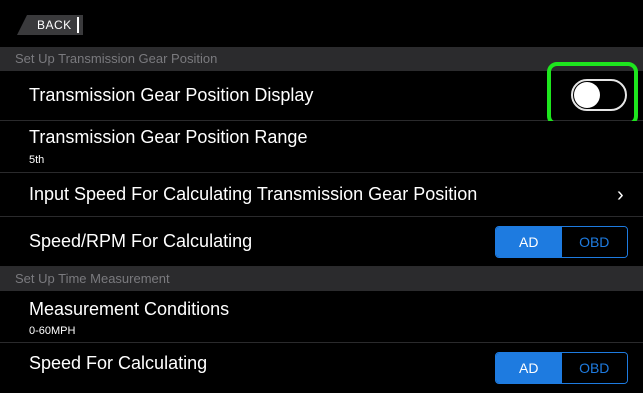  What do you see at coordinates (129, 309) in the screenshot?
I see `row-title-measurement: Measurement Conditions` at bounding box center [129, 309].